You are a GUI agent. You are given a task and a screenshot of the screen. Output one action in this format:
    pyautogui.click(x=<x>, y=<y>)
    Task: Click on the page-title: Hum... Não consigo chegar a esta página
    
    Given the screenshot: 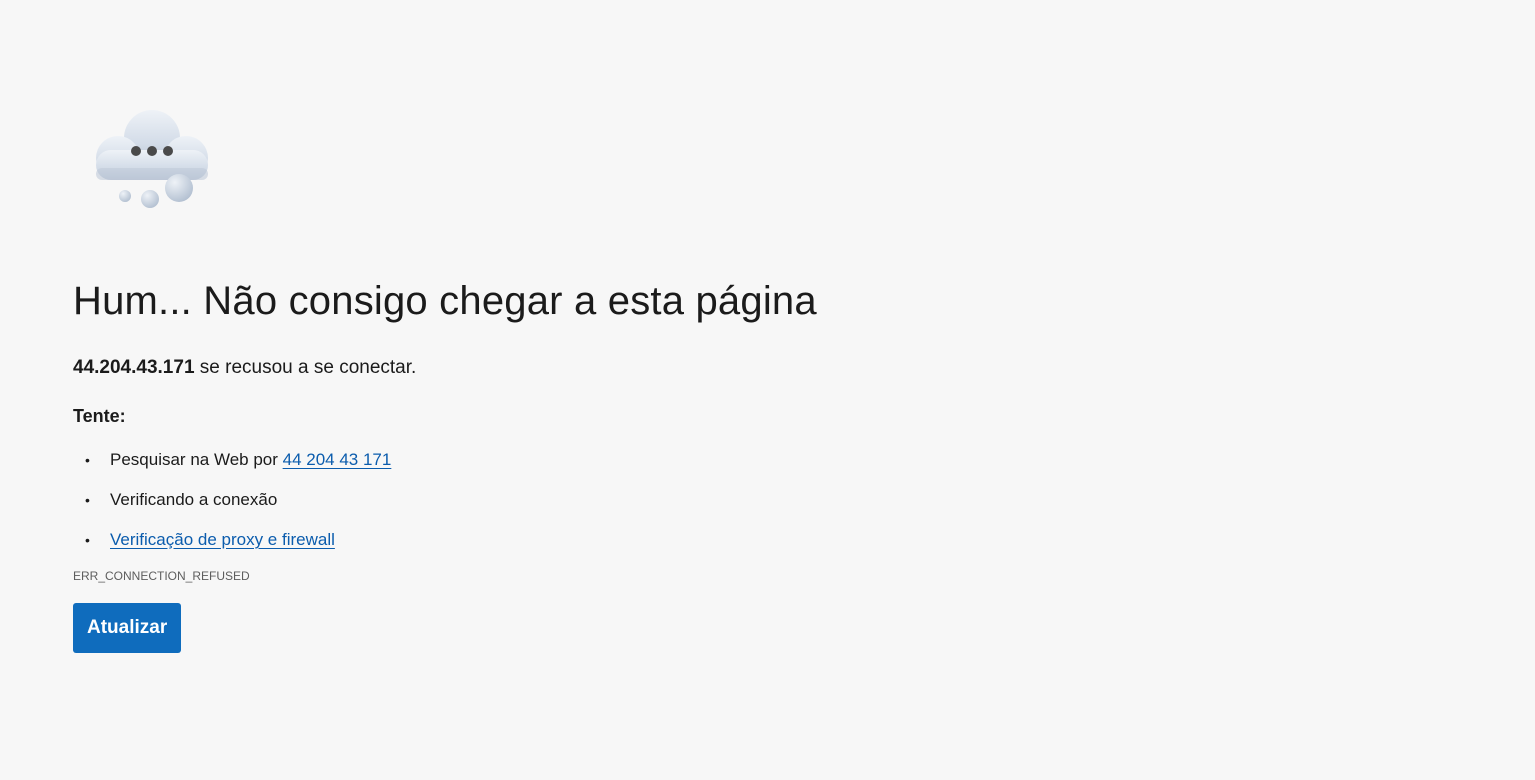 What is the action you would take?
    pyautogui.click(x=445, y=301)
    